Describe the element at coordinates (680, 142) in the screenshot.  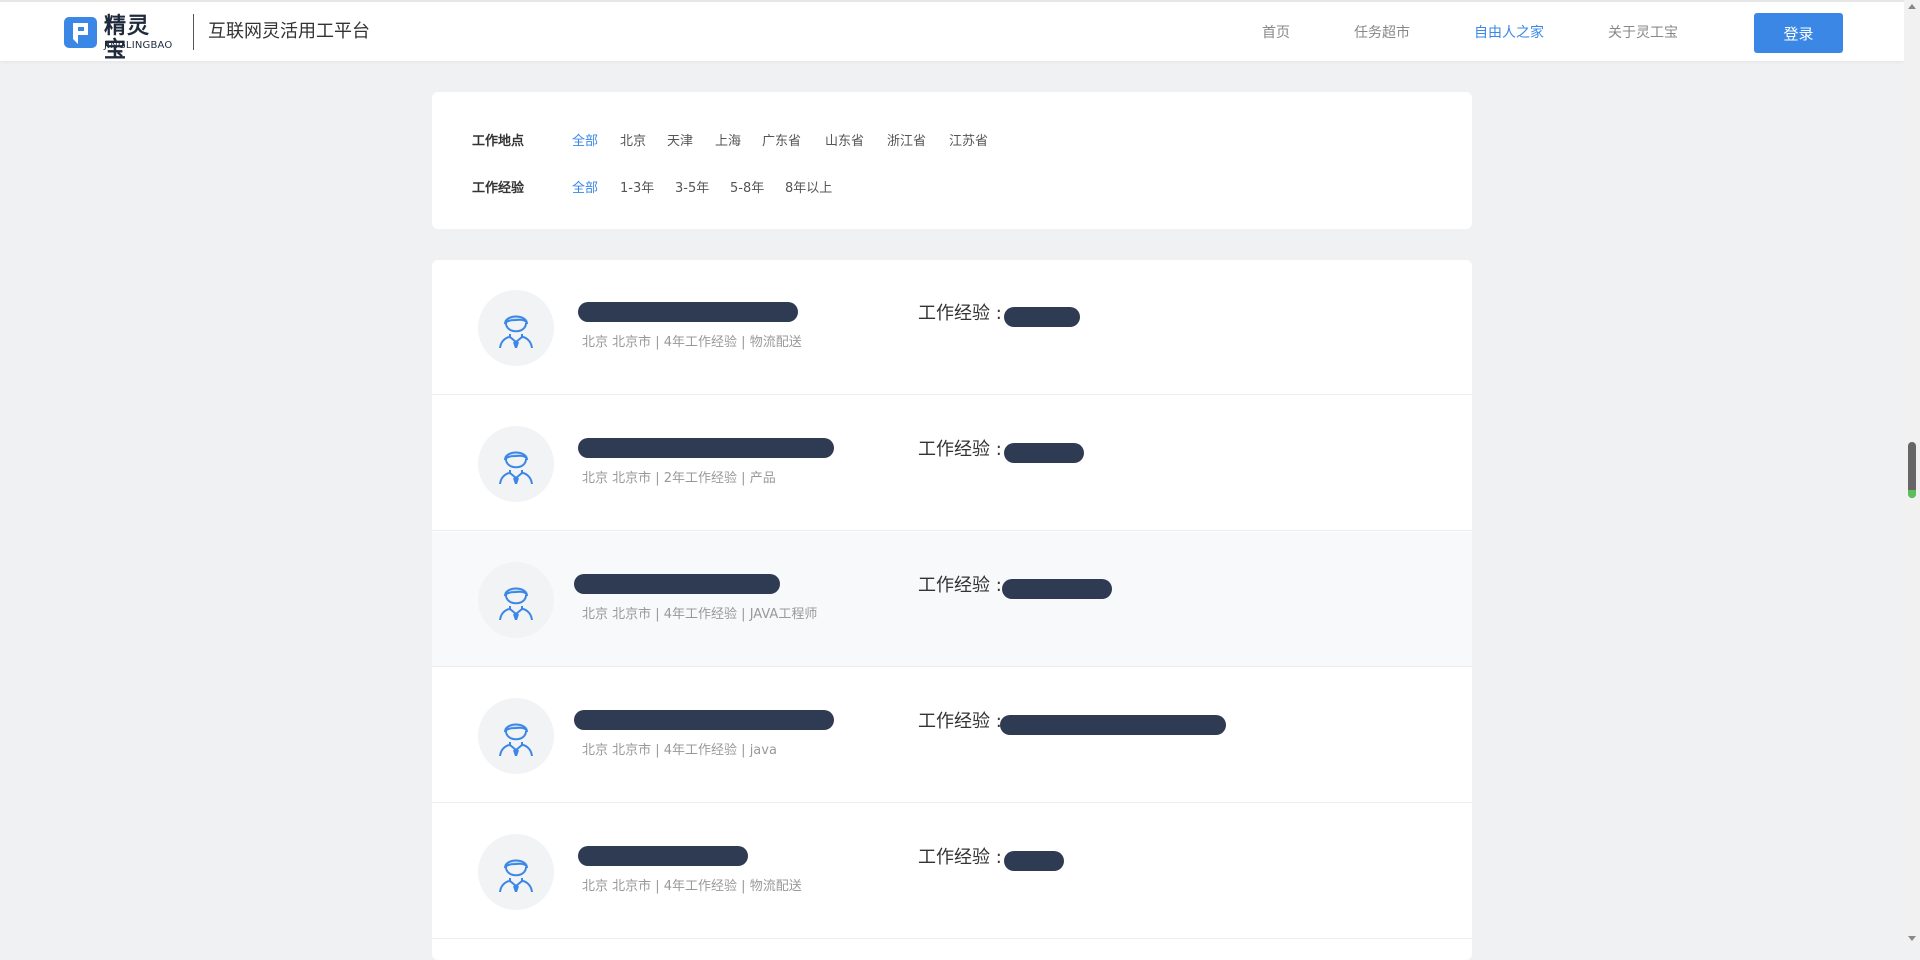
I see `location-option-tianjin: 天津` at that location.